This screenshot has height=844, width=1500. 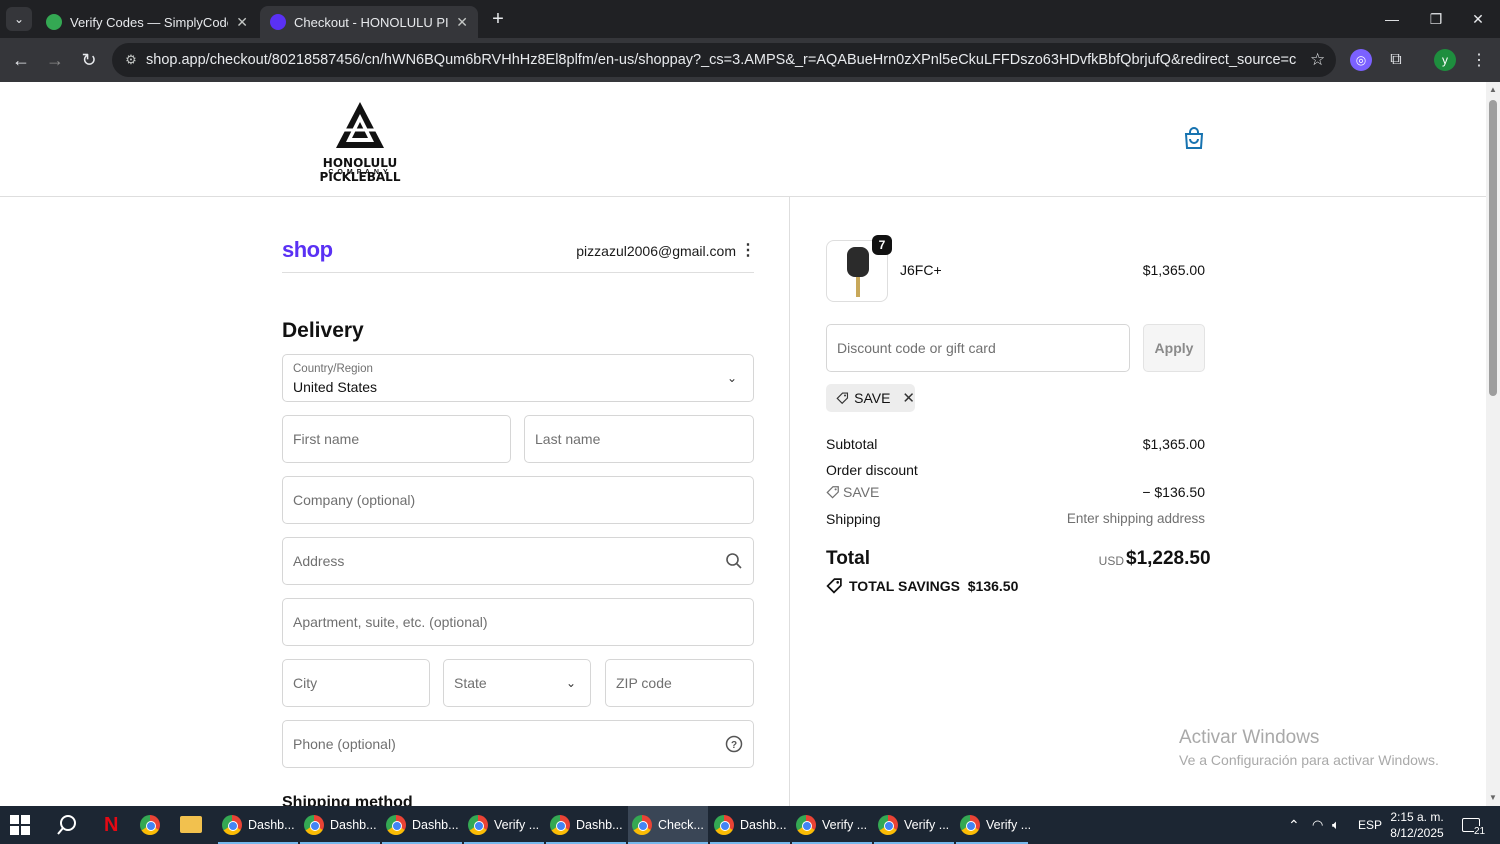 What do you see at coordinates (1168, 558) in the screenshot?
I see `total-value: $1,228.50` at bounding box center [1168, 558].